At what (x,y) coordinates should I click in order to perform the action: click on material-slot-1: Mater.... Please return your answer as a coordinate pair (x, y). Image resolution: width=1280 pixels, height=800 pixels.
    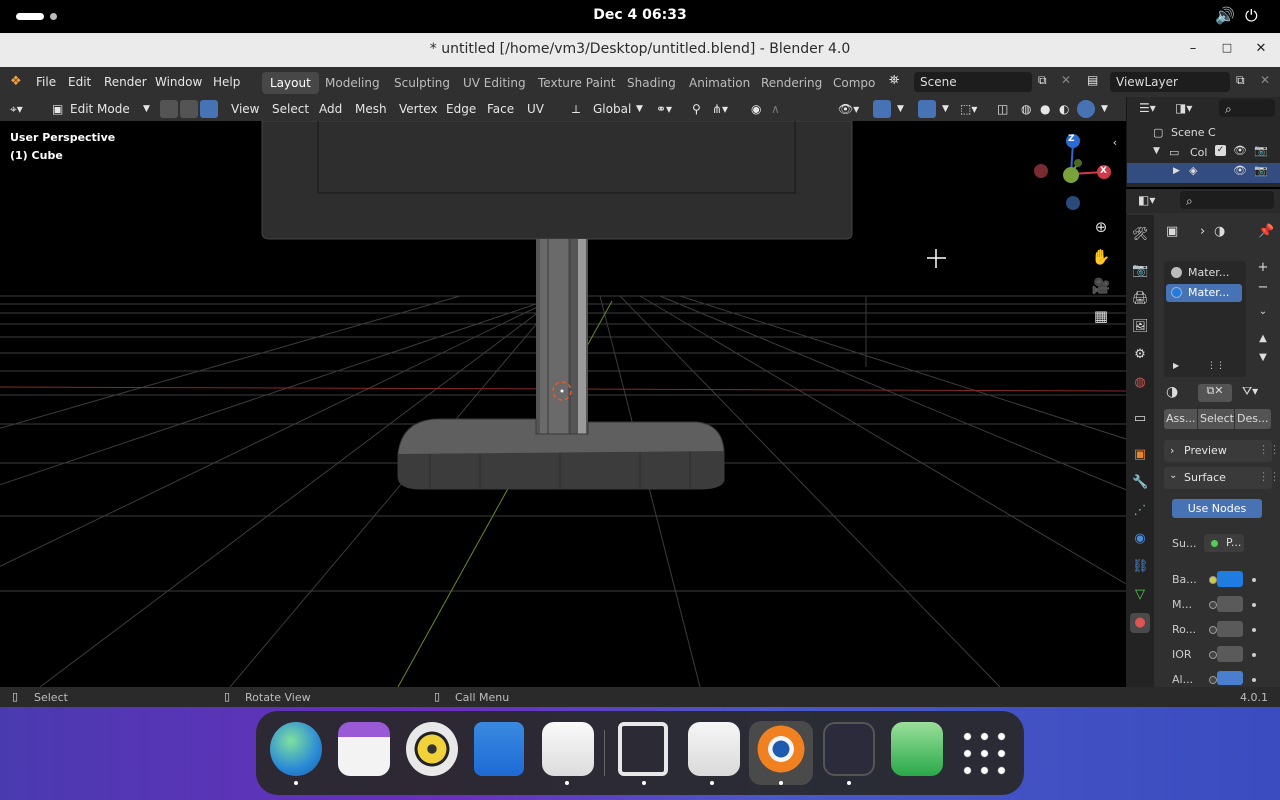
    Looking at the image, I should click on (1204, 273).